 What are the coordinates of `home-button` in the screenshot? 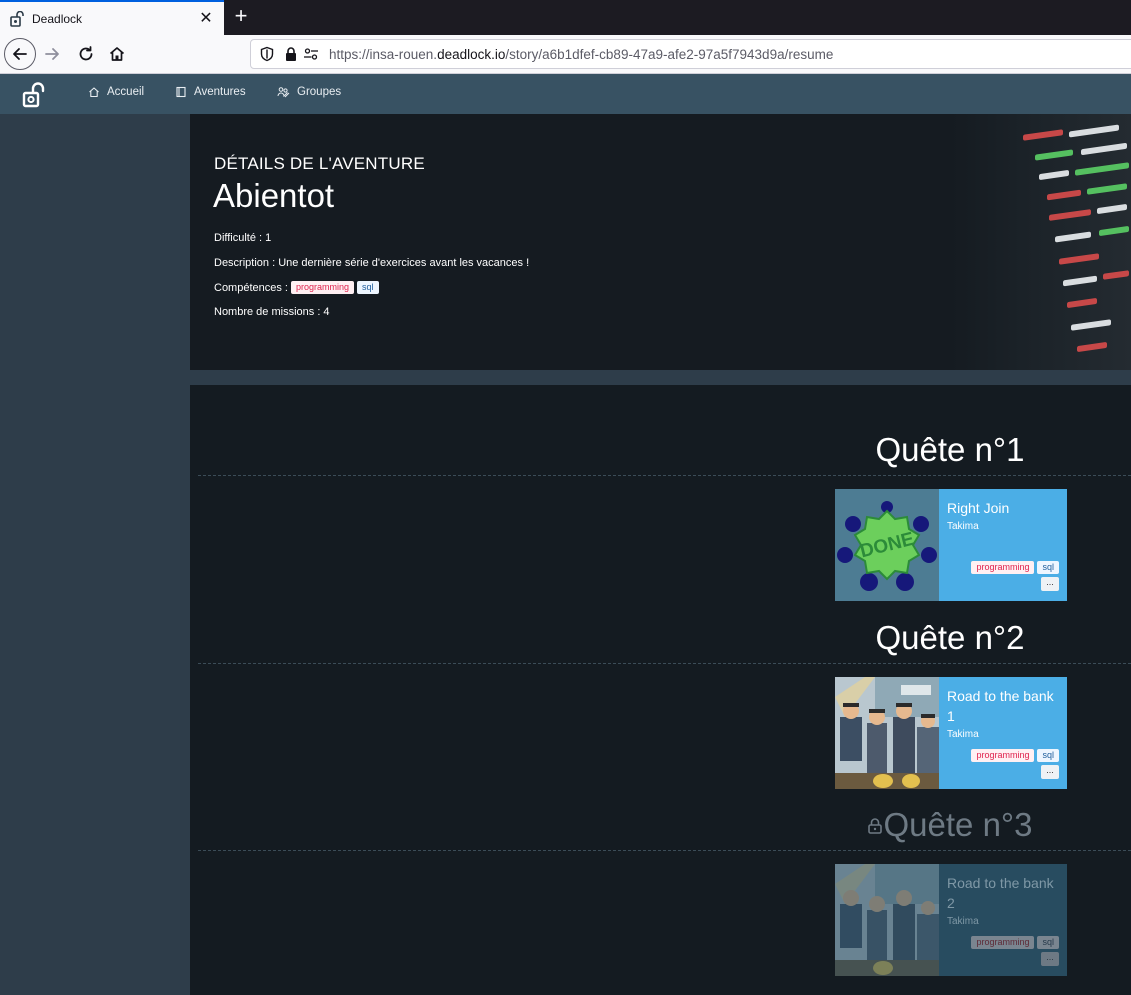 It's located at (117, 54).